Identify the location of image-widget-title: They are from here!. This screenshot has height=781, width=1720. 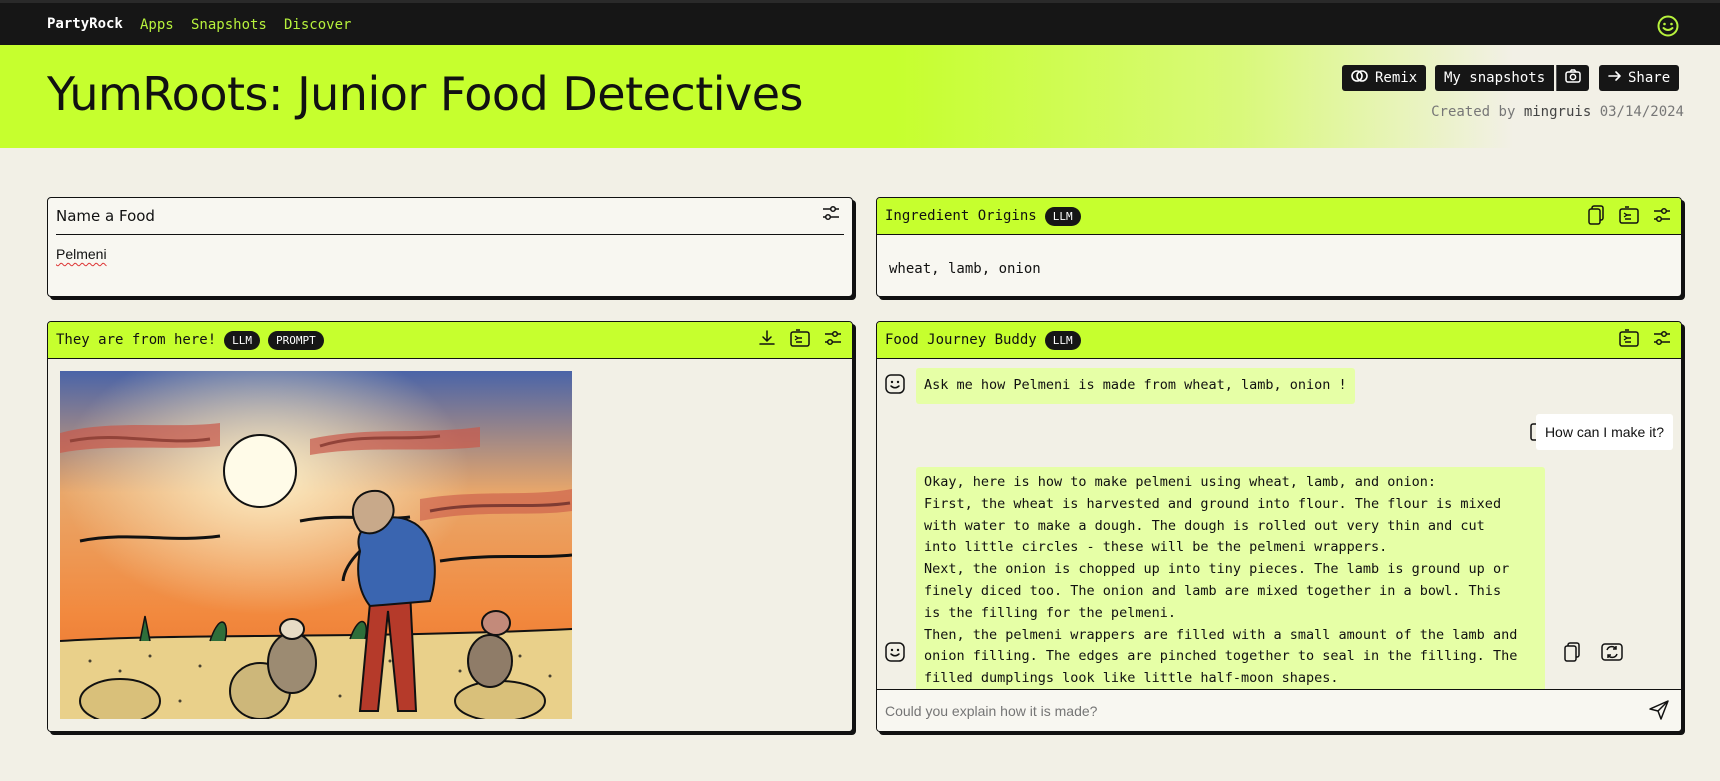
(136, 340).